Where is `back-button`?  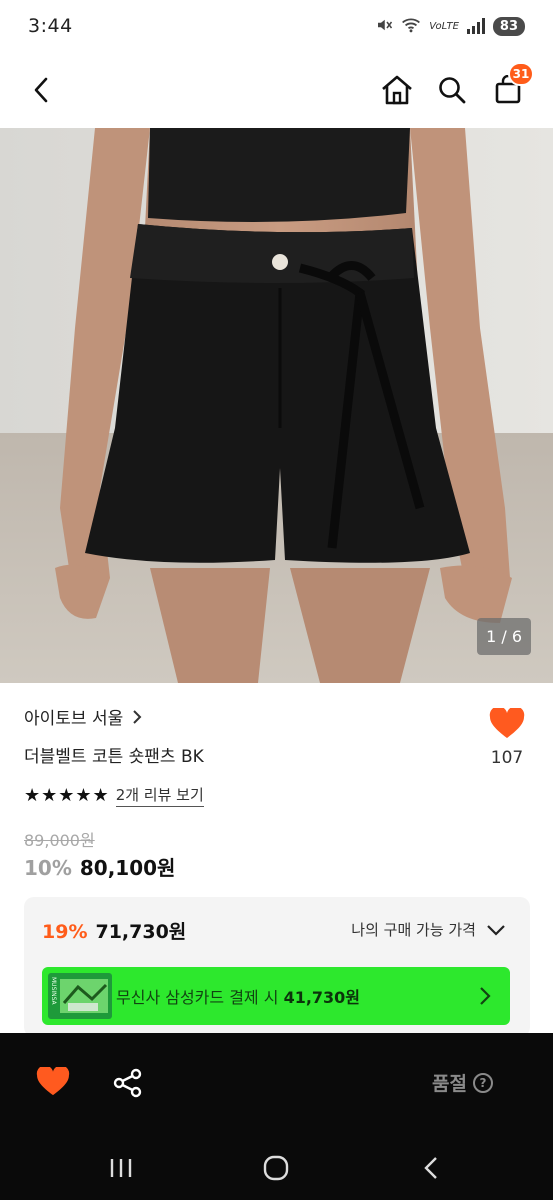
back-button is located at coordinates (42, 90).